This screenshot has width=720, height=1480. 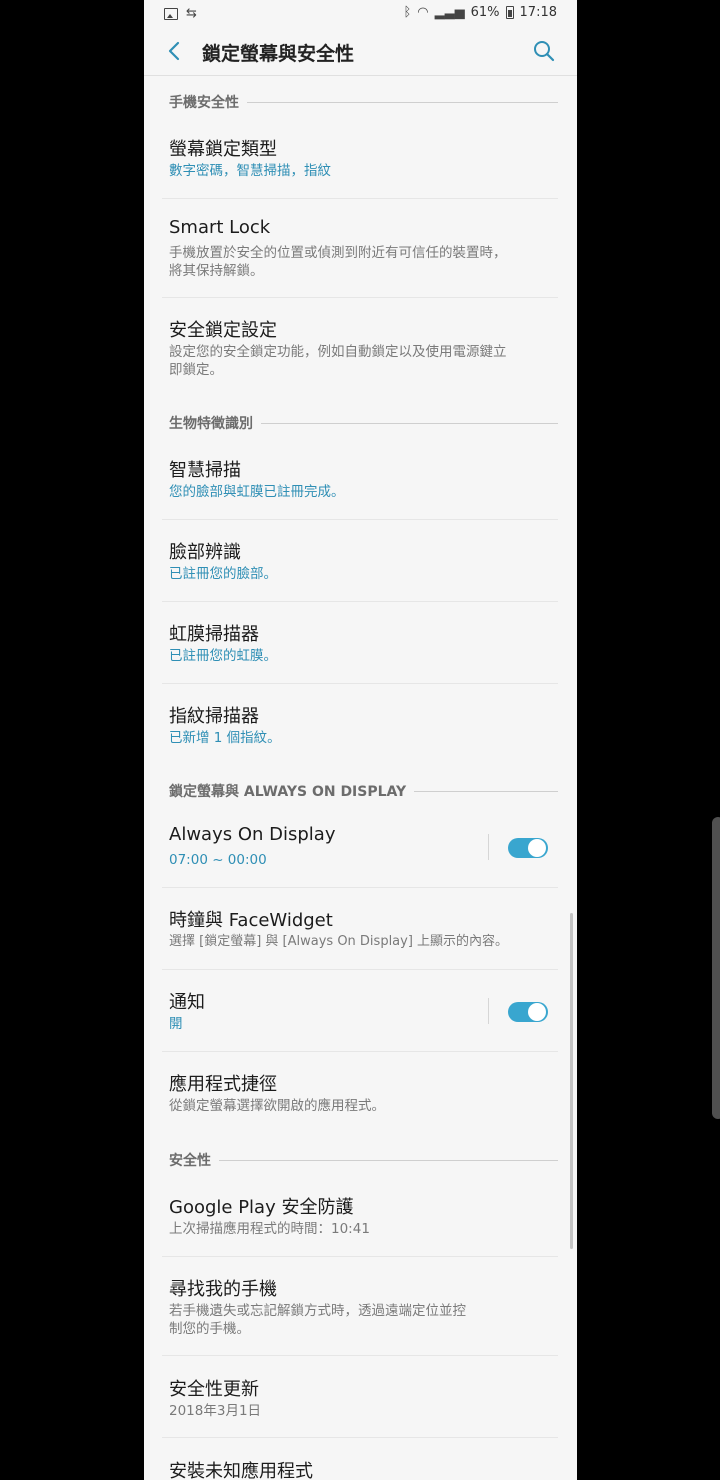 I want to click on item-secure-lock-settings: 安全鎖定設定 設定您的安全鎖定功能，例如自動鎖定以及使用電源鍵立即鎖定。, so click(x=360, y=351).